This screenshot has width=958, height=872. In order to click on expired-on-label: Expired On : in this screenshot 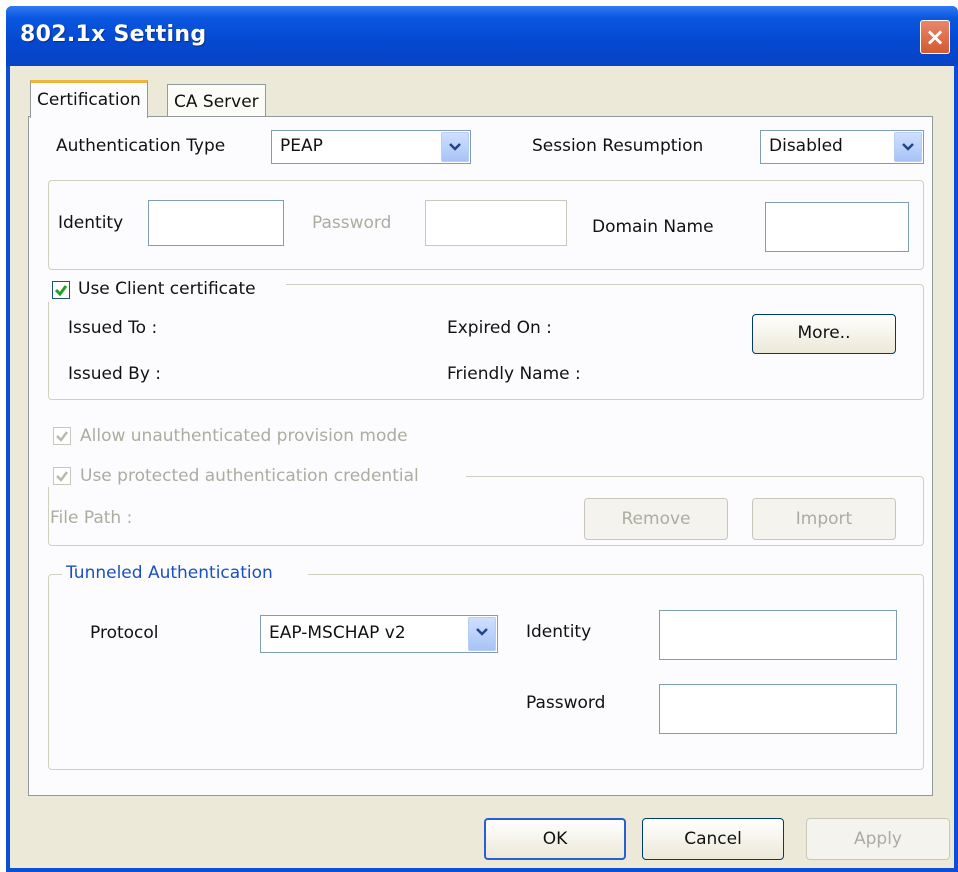, I will do `click(499, 328)`.